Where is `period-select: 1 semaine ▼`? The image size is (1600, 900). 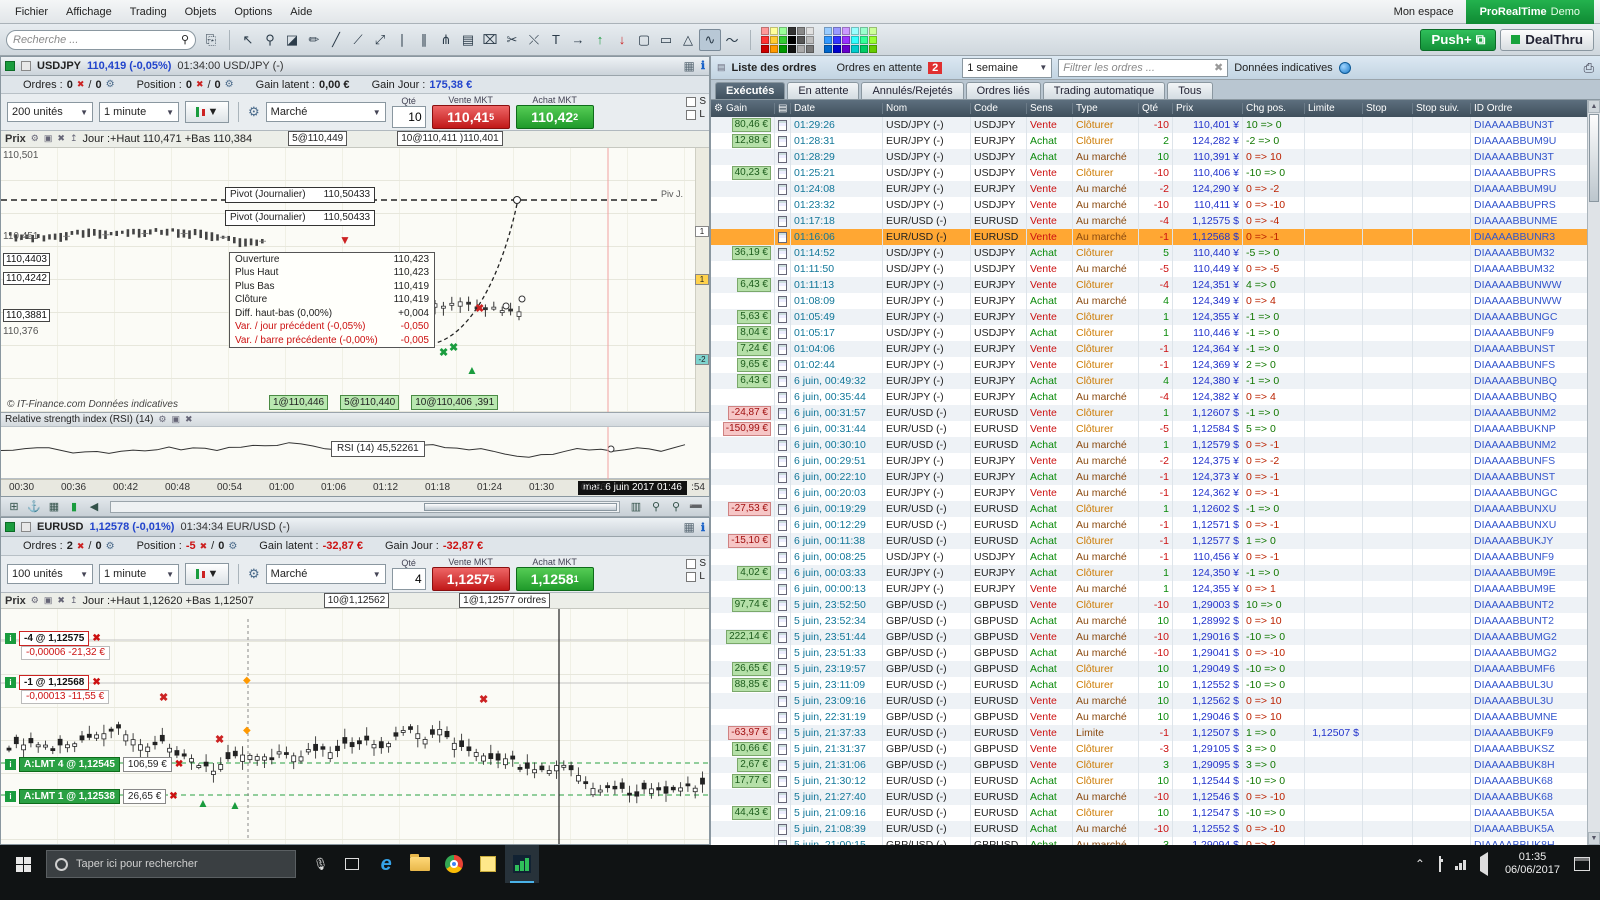 period-select: 1 semaine ▼ is located at coordinates (1007, 67).